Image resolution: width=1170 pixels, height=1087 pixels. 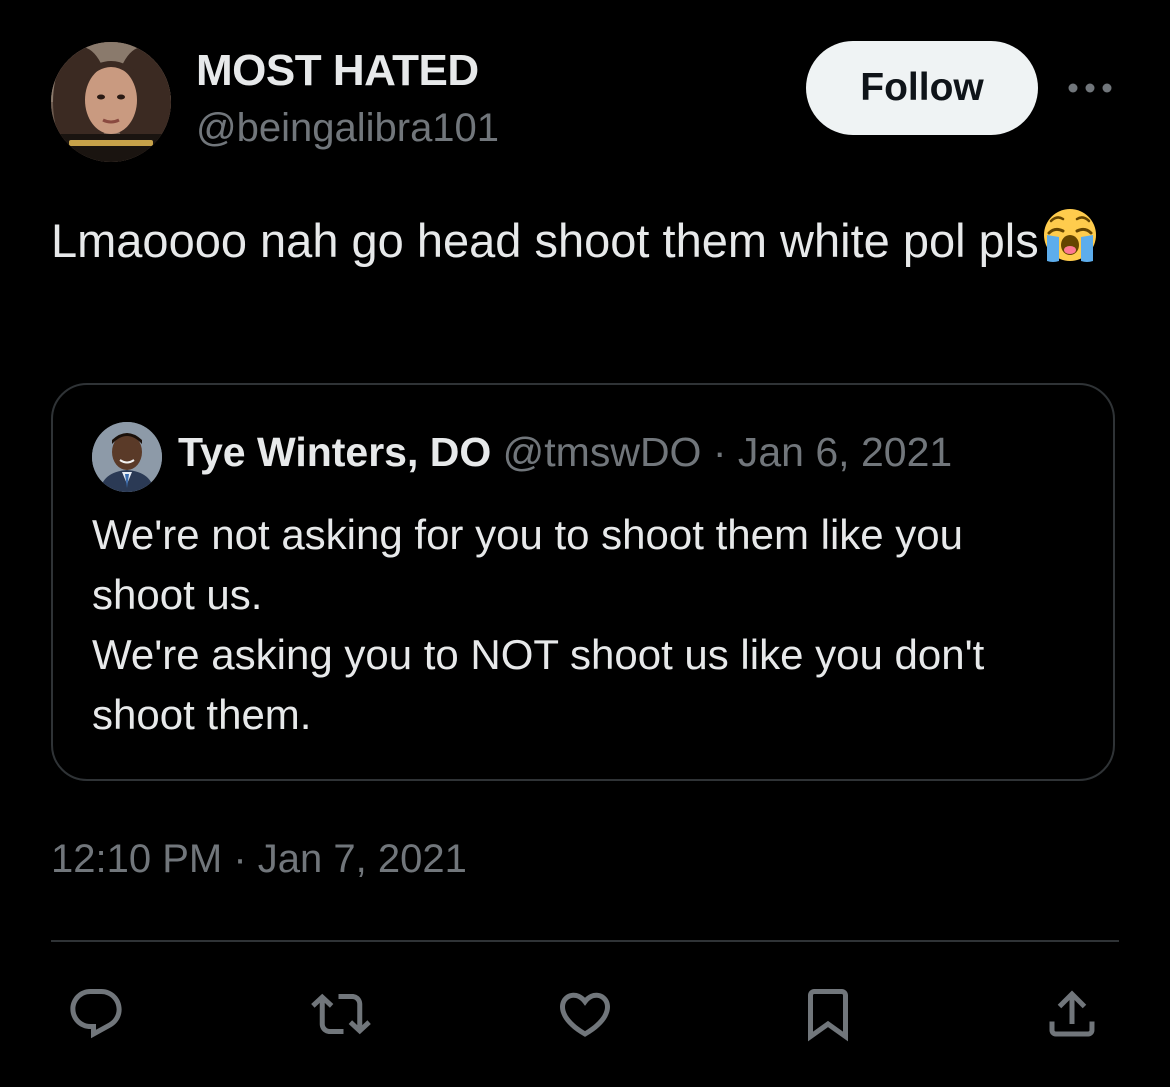 I want to click on loudly-crying-face-icon, so click(x=1070, y=236).